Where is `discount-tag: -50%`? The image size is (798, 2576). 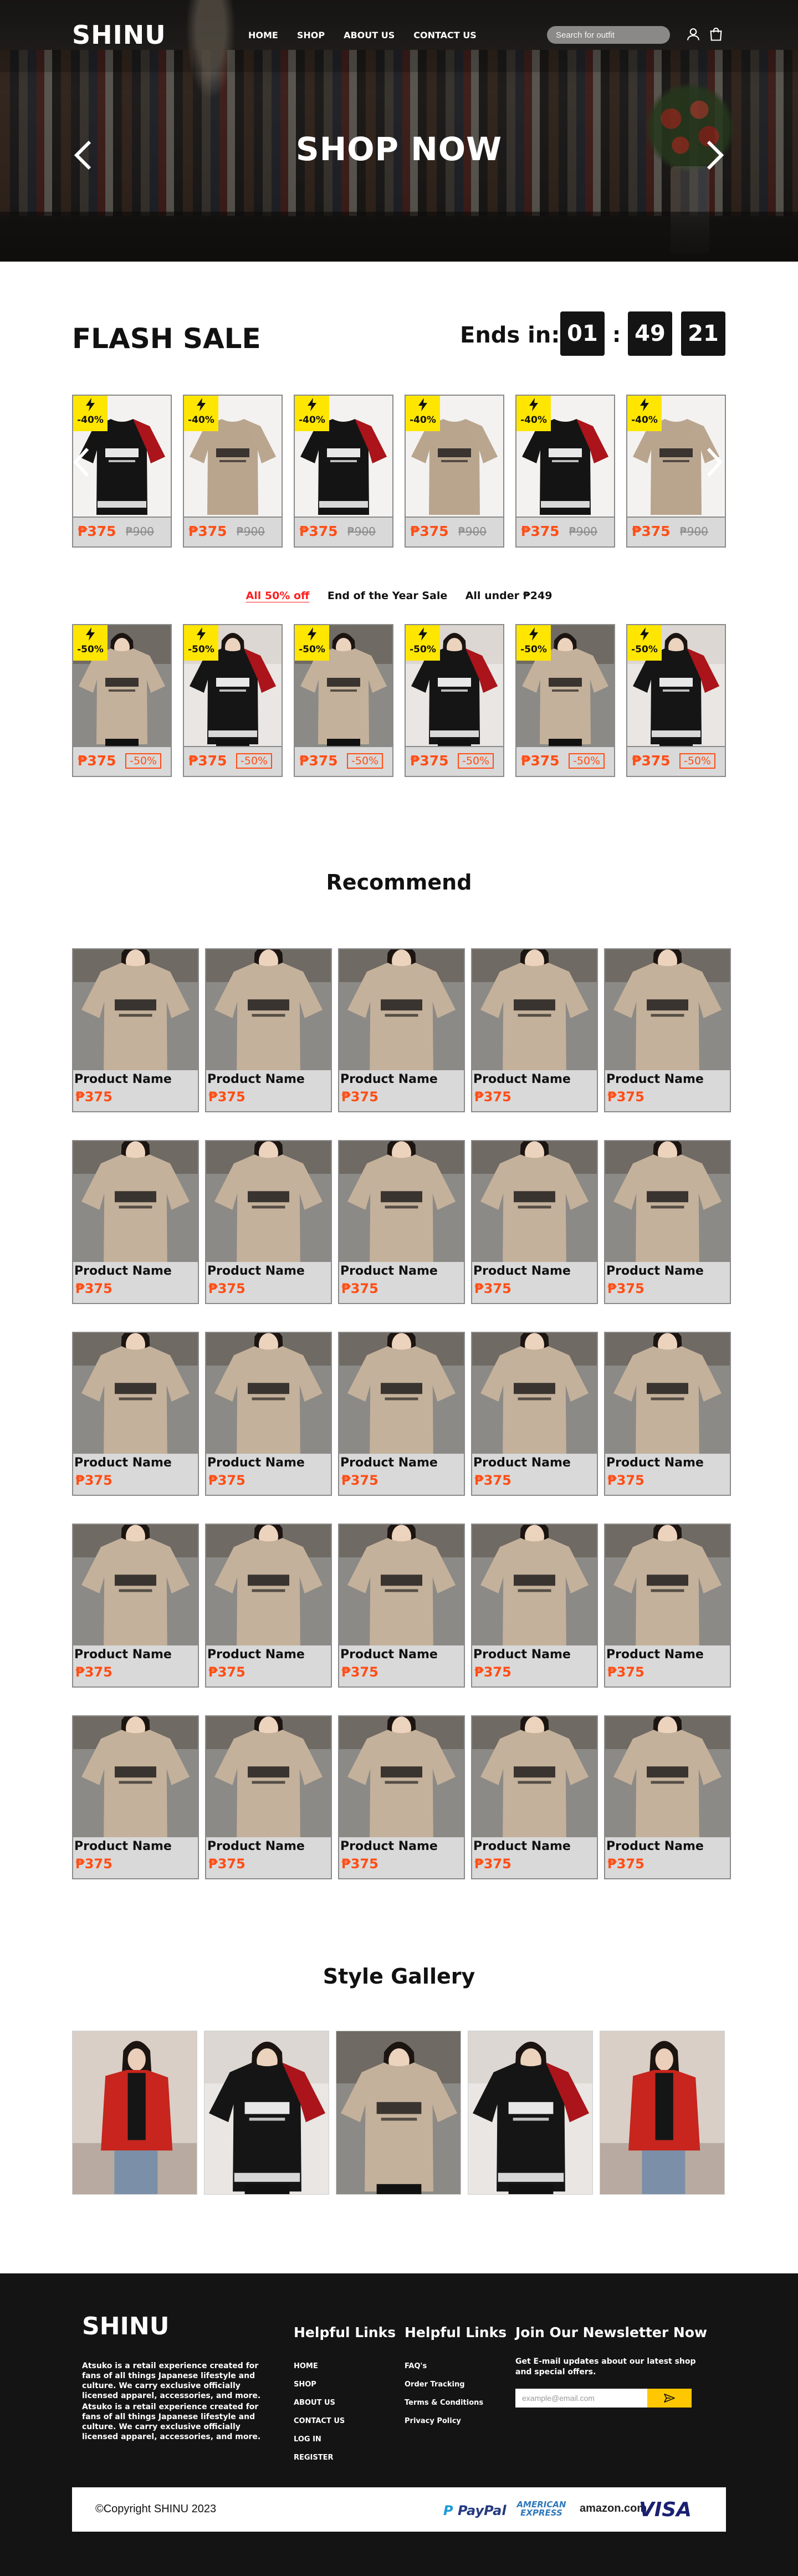 discount-tag: -50% is located at coordinates (476, 761).